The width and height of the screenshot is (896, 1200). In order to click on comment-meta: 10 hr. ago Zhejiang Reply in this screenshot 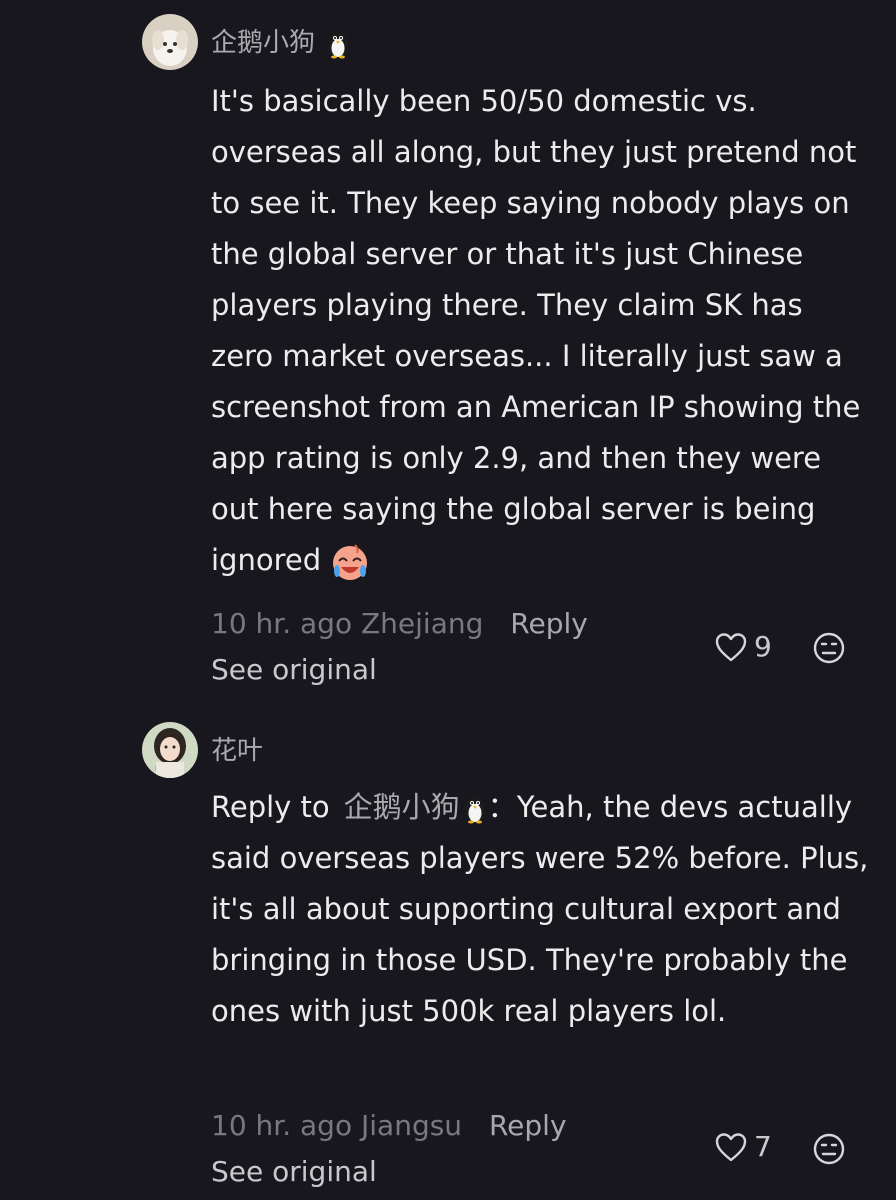, I will do `click(399, 623)`.